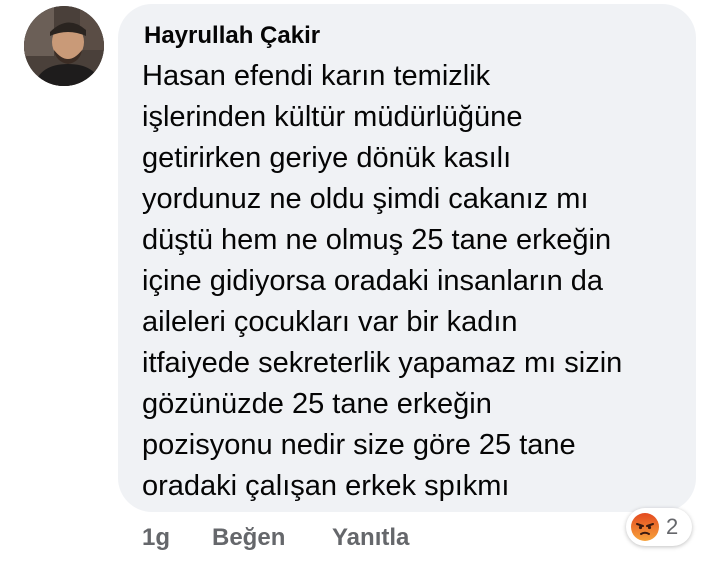  I want to click on comment-text-line: itfaiyede sekreterlik yapamaz mı sizin, so click(382, 363).